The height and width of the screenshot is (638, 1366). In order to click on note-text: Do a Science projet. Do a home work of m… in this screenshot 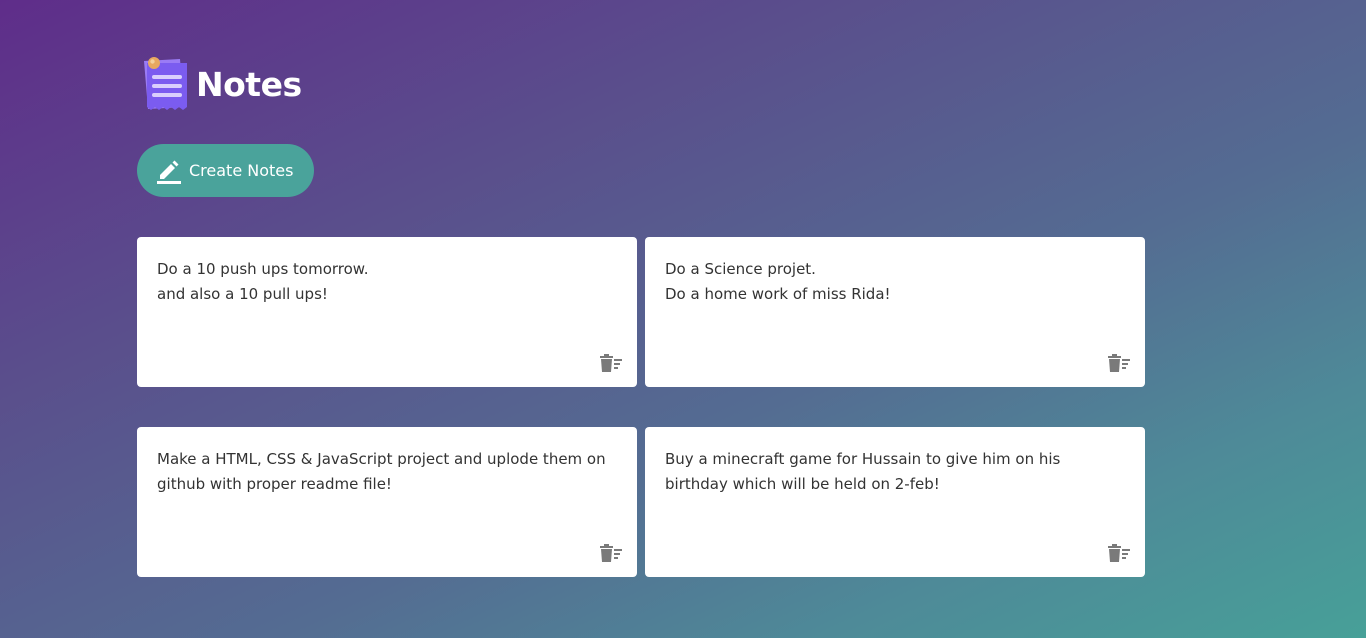, I will do `click(895, 282)`.